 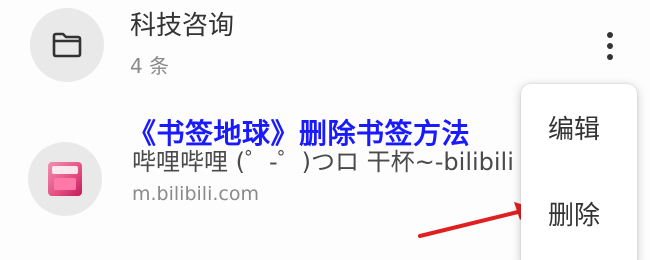 I want to click on edit-menu-item: 编辑, so click(x=579, y=130).